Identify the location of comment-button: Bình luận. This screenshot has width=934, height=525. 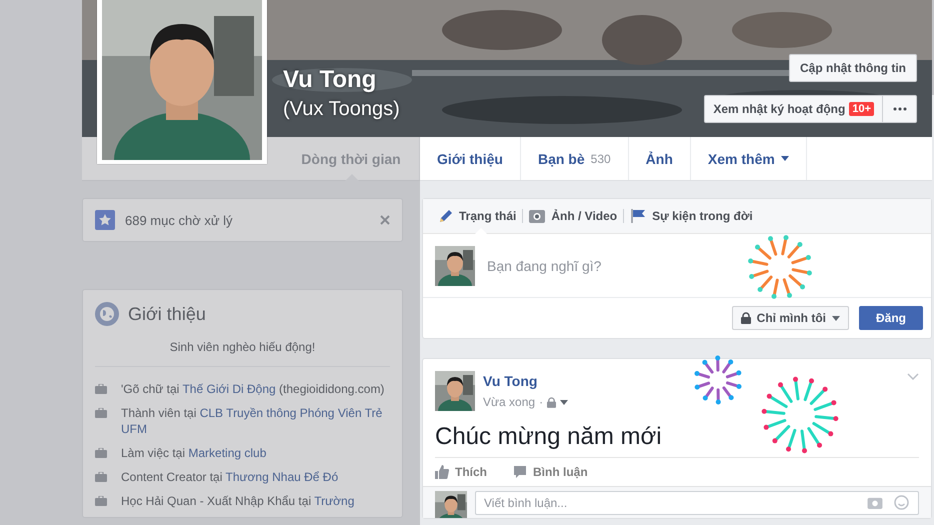
(550, 472).